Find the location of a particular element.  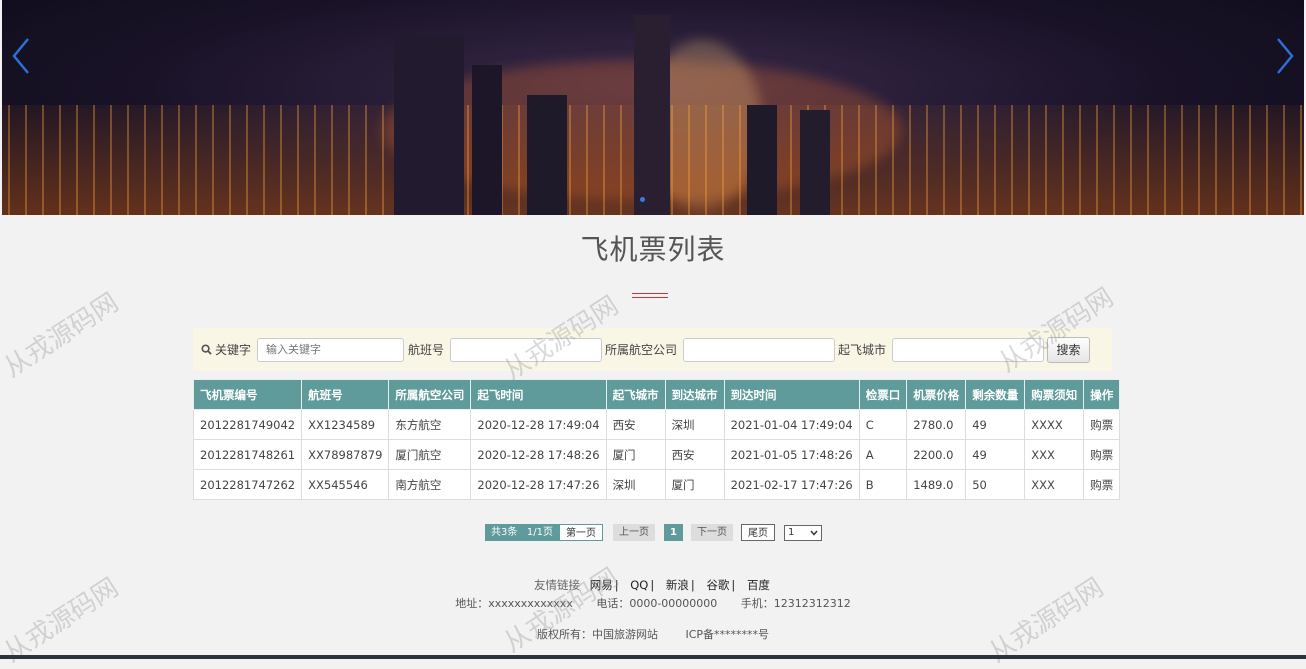

col-arrival-city: 到达城市 is located at coordinates (694, 394).